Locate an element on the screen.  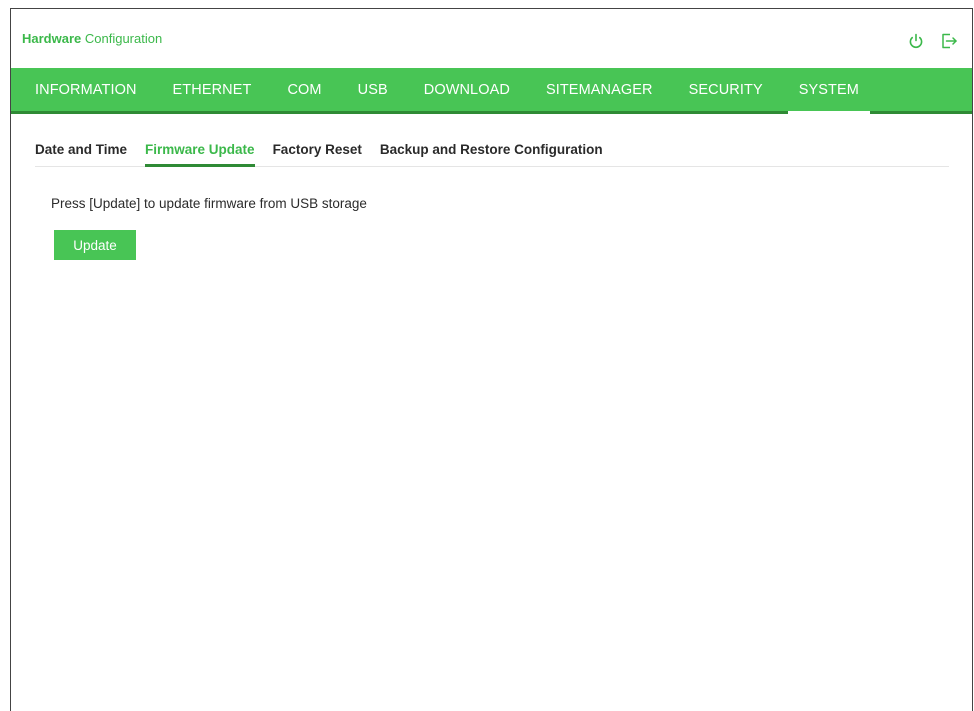
nav-item-usb: USB is located at coordinates (373, 89).